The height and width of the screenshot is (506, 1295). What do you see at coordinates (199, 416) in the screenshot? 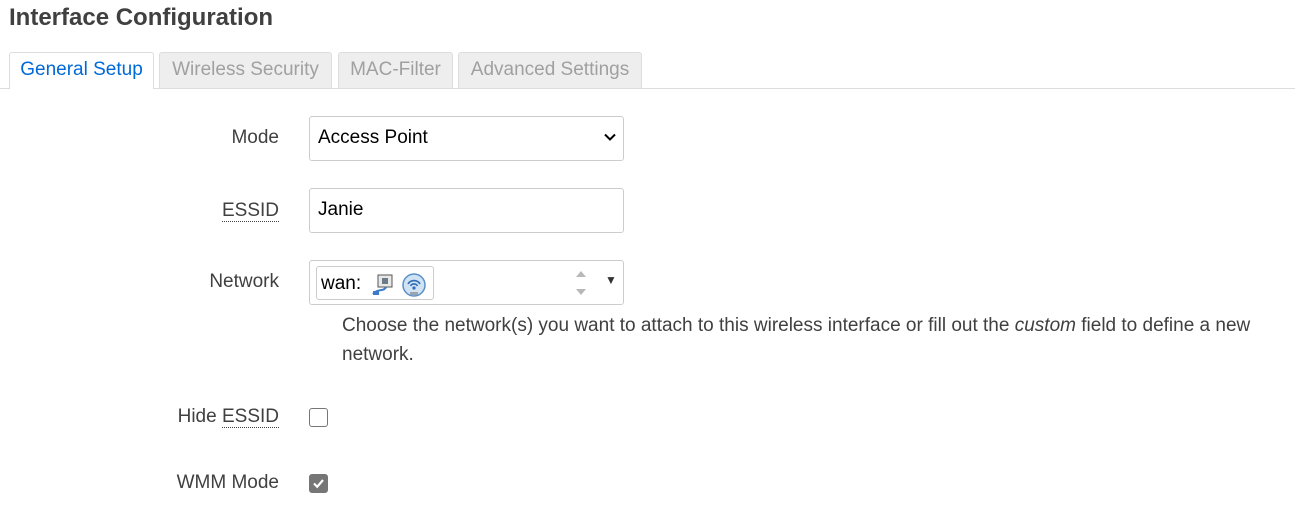
I see `hide-essid-label-prefix: Hide` at bounding box center [199, 416].